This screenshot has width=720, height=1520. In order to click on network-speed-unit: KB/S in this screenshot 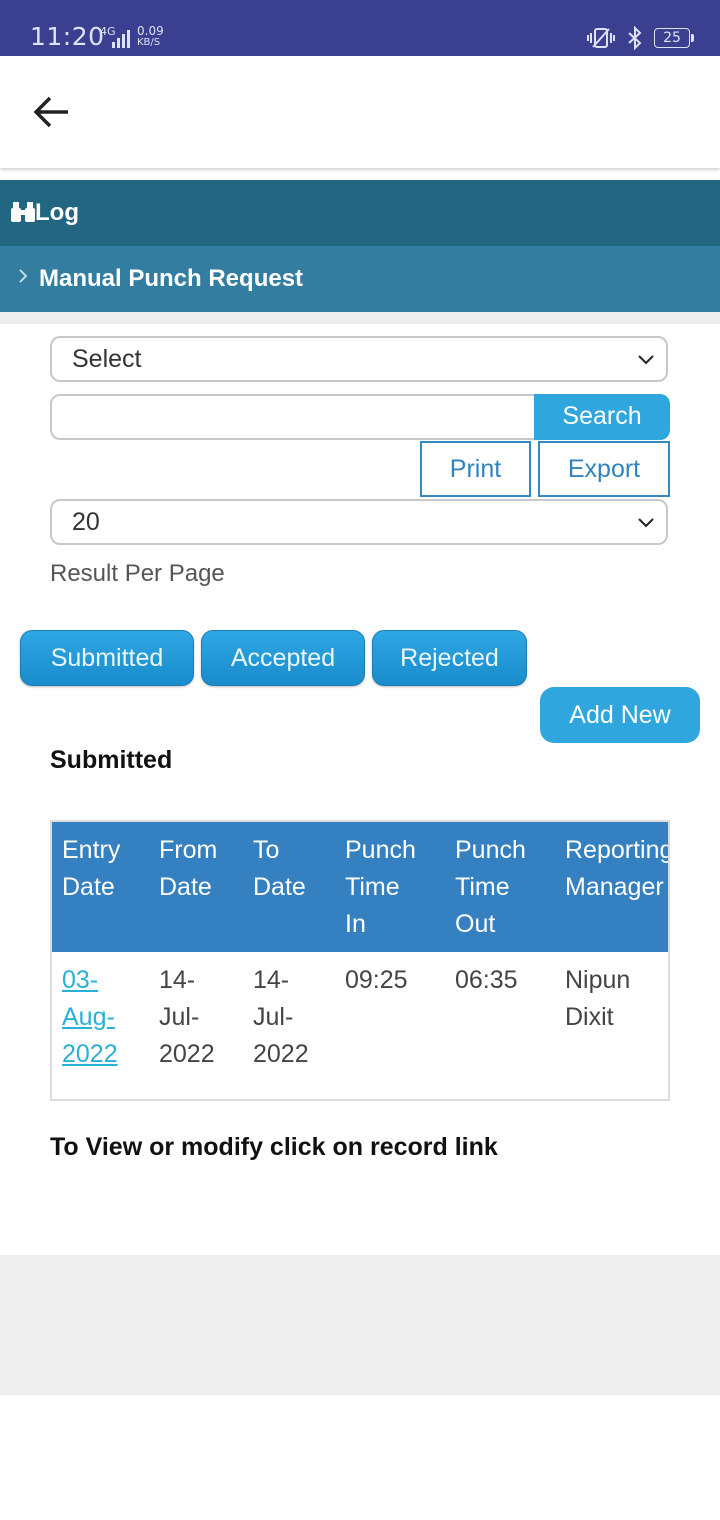, I will do `click(149, 42)`.